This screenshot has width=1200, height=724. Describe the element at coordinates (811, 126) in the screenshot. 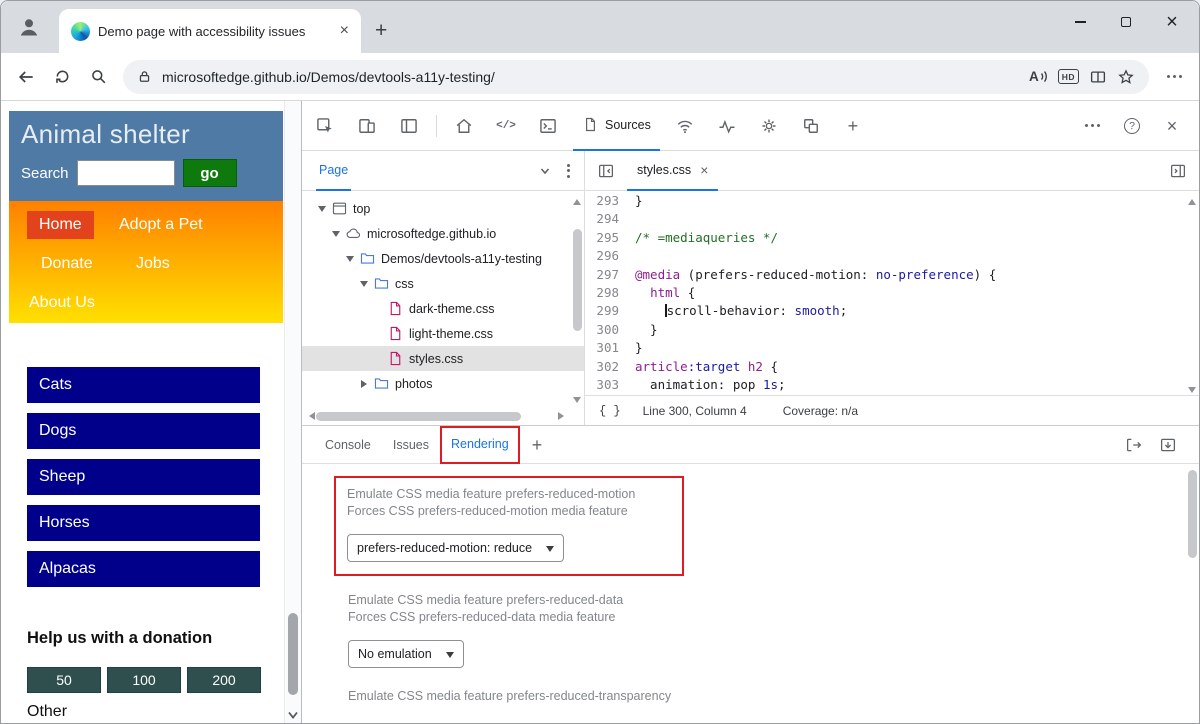

I see `application-tab-icon` at that location.